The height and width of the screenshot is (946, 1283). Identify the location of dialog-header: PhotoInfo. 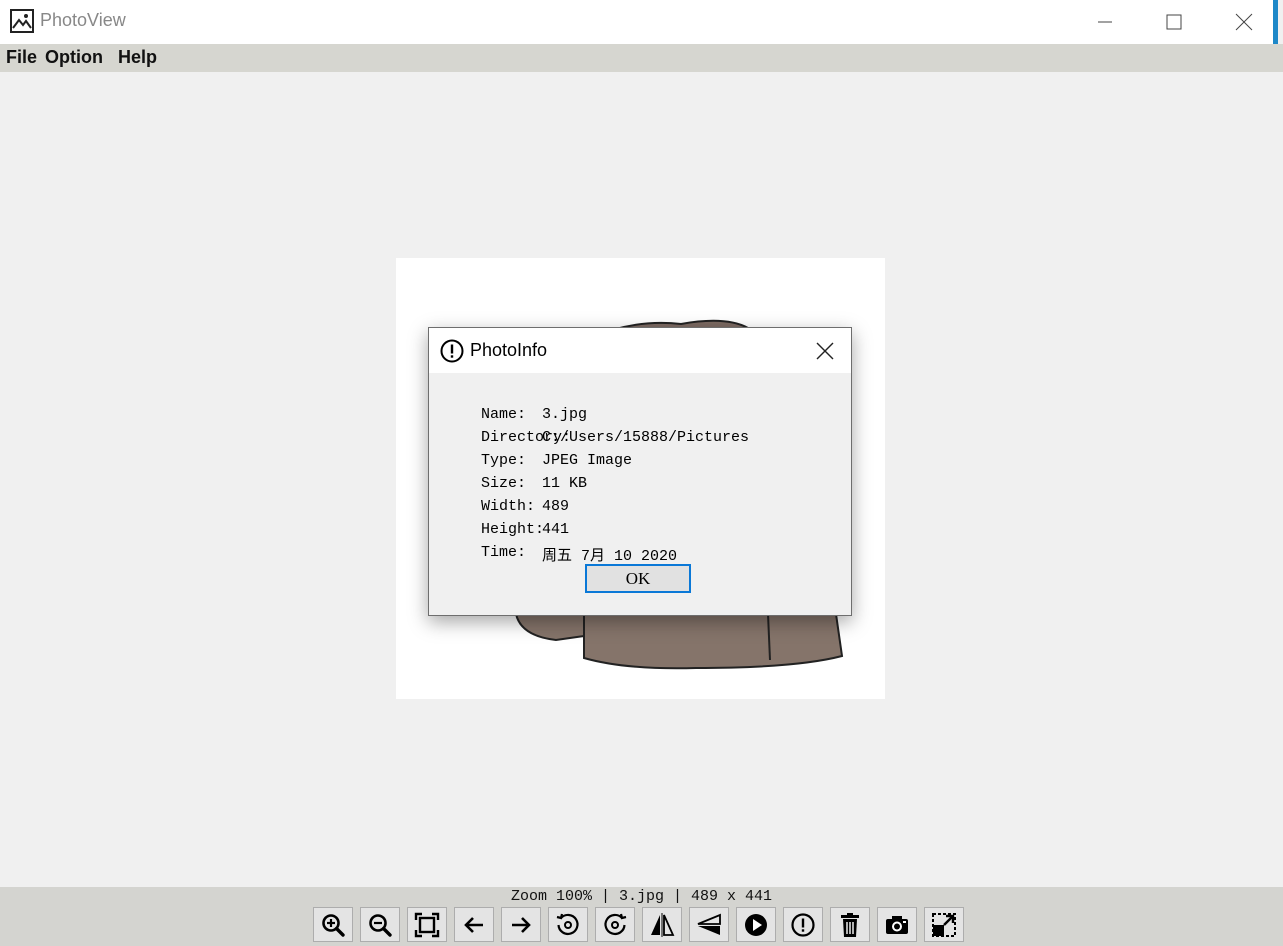
(640, 350).